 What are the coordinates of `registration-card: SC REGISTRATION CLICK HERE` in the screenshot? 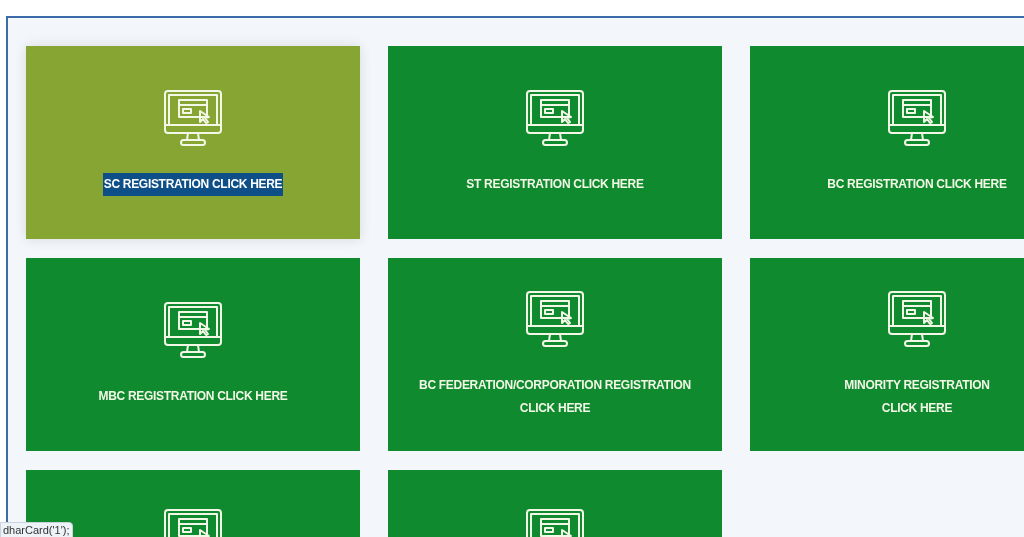 It's located at (193, 142).